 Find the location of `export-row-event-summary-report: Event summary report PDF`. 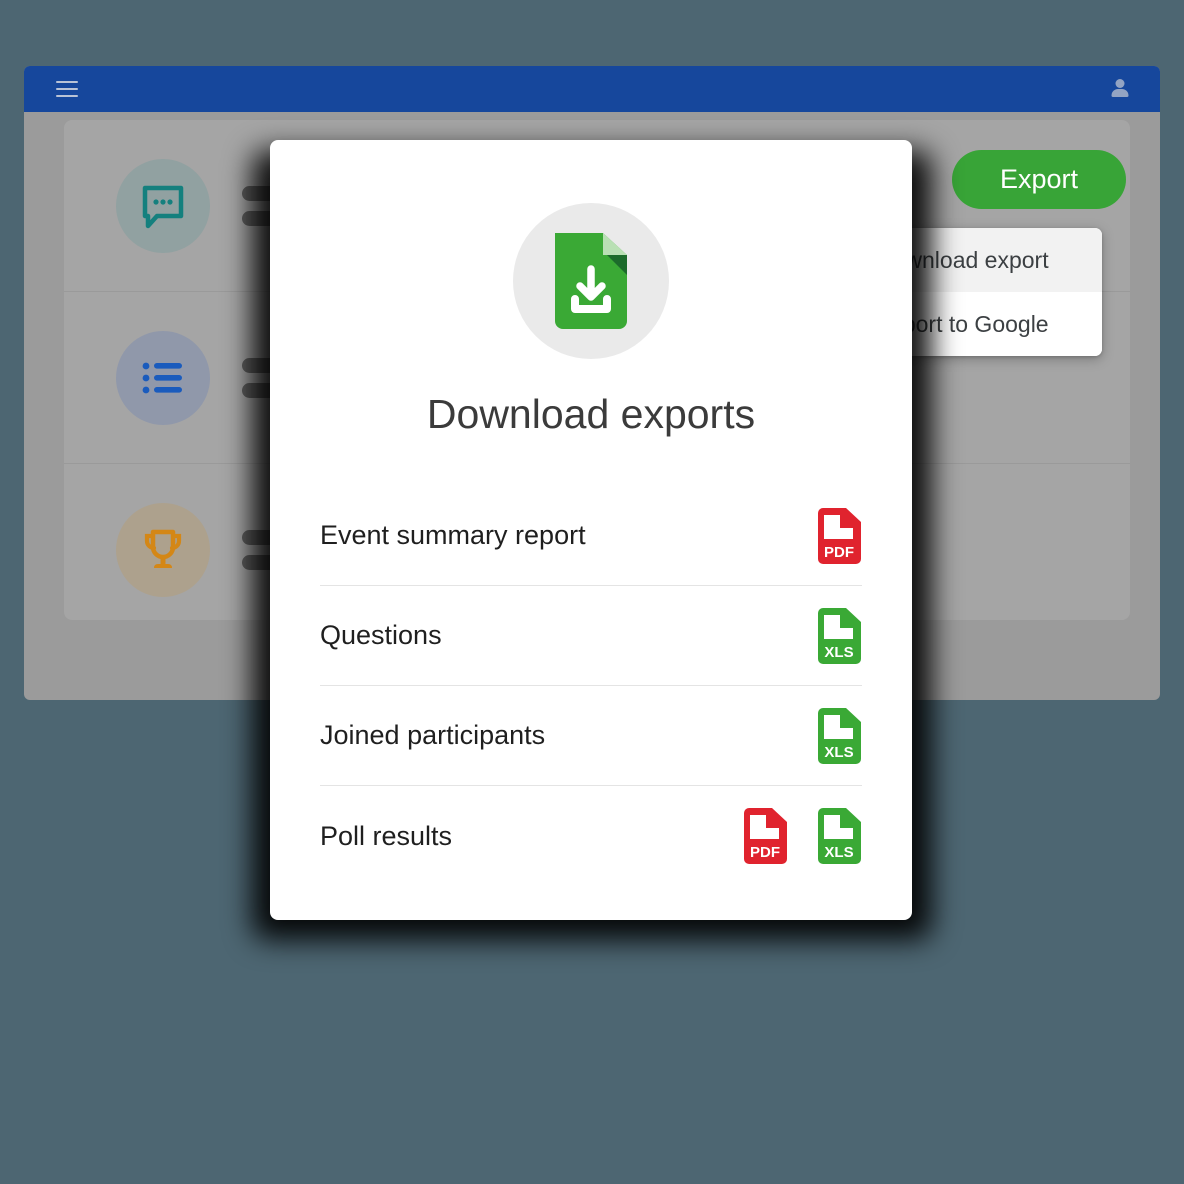

export-row-event-summary-report: Event summary report PDF is located at coordinates (591, 536).